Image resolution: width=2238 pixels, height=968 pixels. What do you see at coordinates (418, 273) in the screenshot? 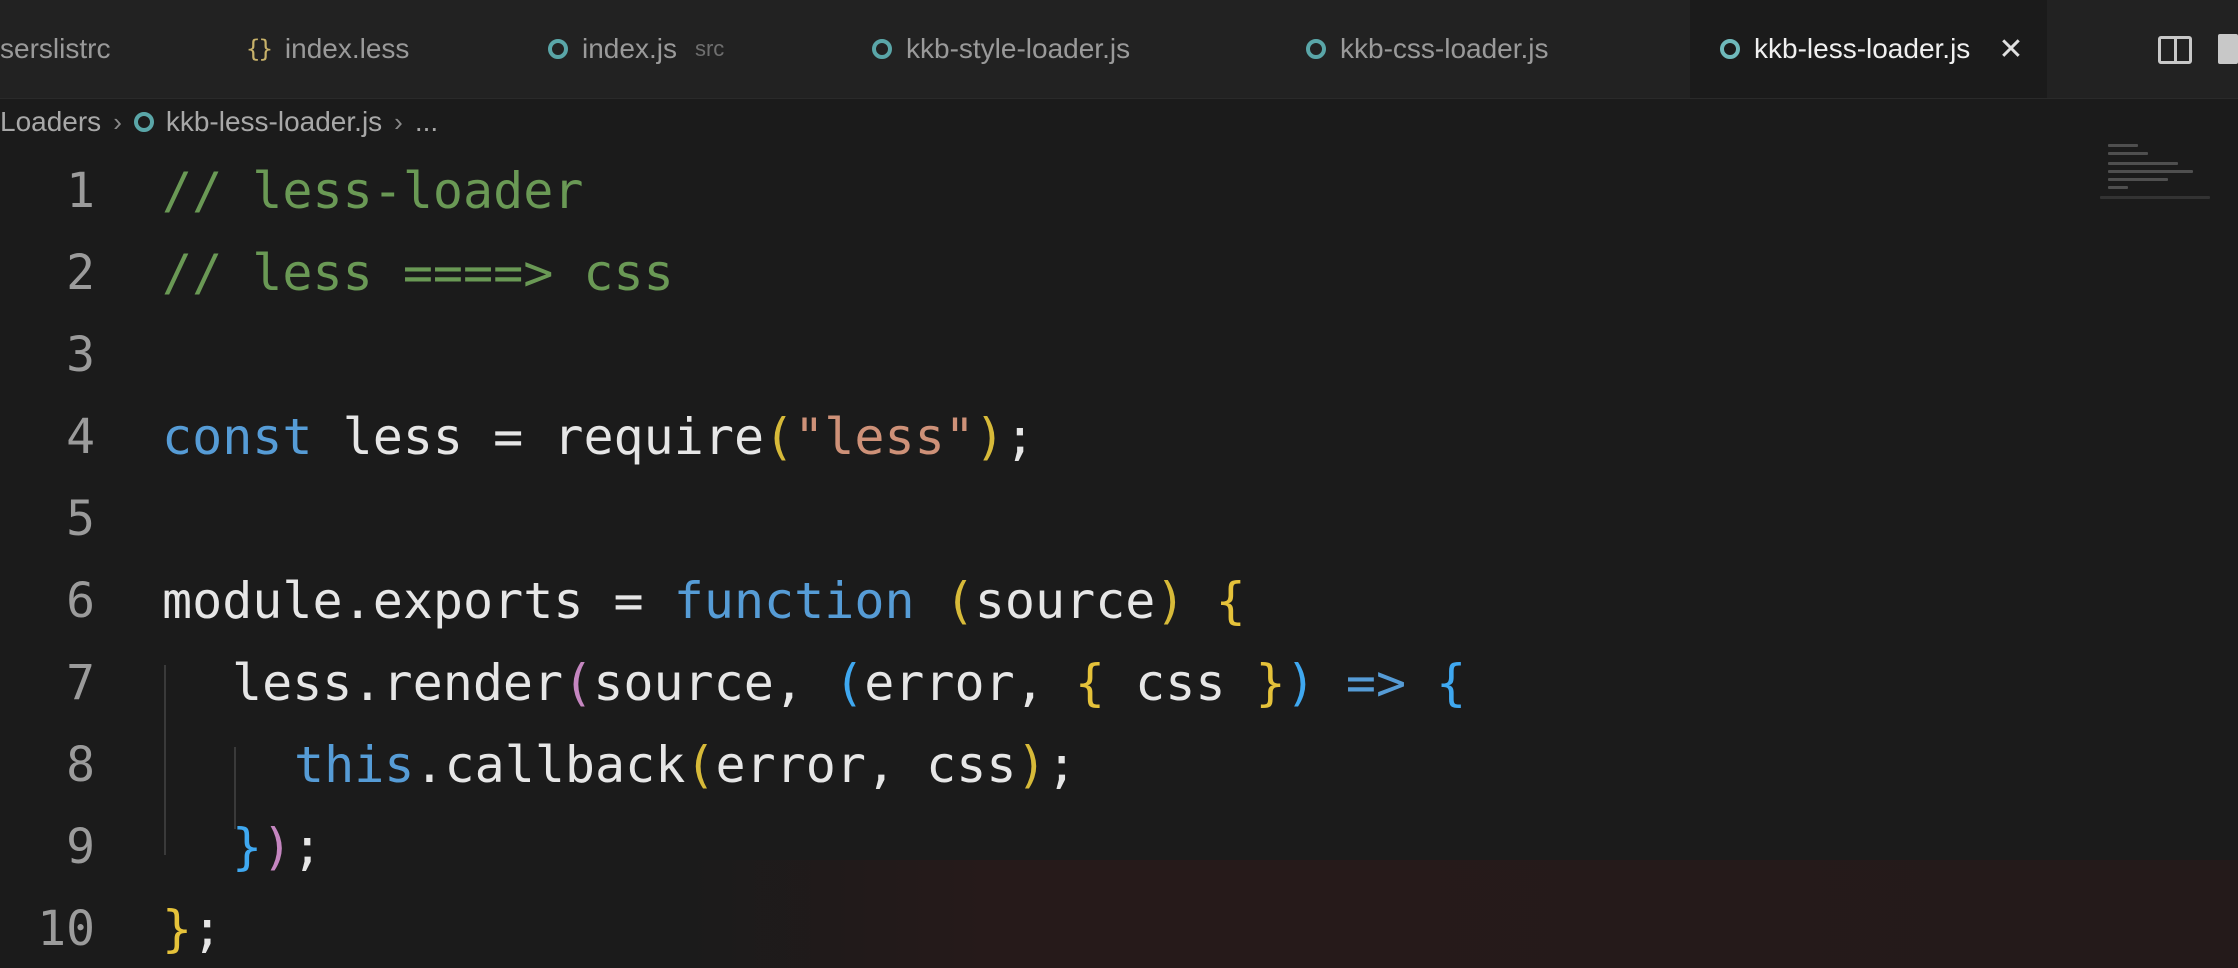
I see `comment-text: // less ====> css` at bounding box center [418, 273].